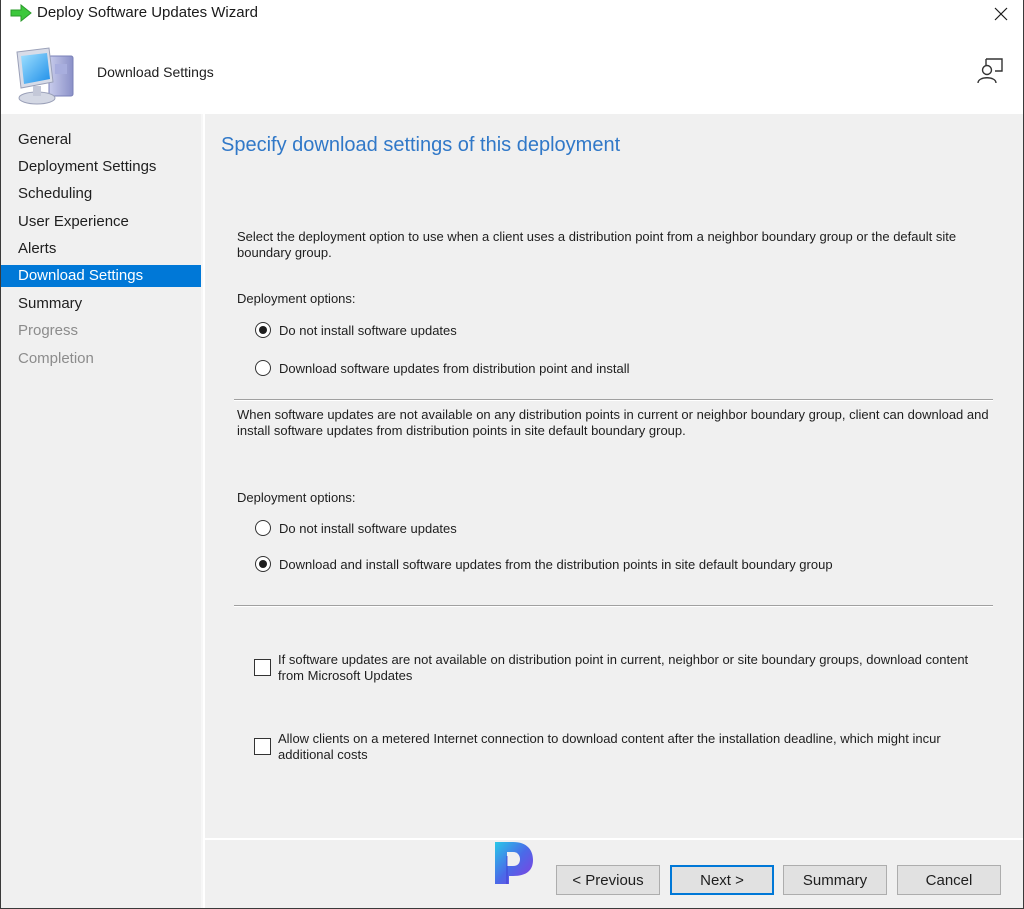  What do you see at coordinates (608, 880) in the screenshot?
I see `previous-button: < Previous` at bounding box center [608, 880].